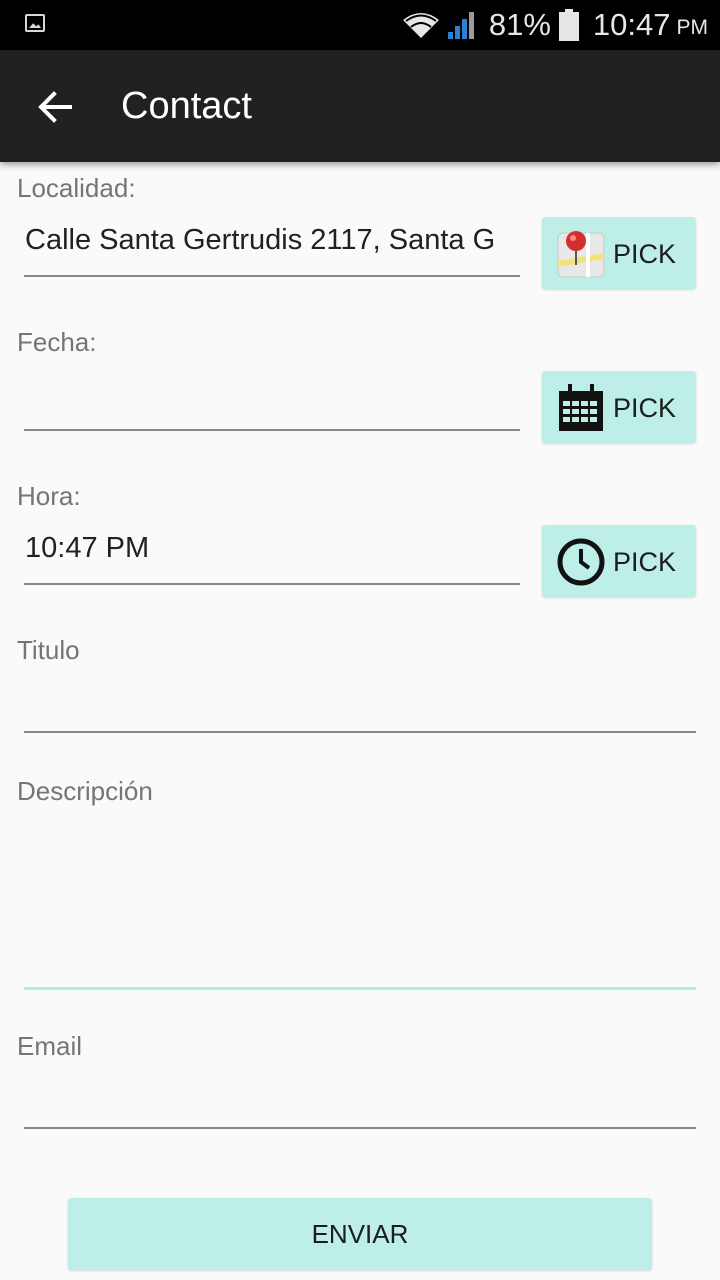  What do you see at coordinates (50, 1046) in the screenshot?
I see `email-label: Email` at bounding box center [50, 1046].